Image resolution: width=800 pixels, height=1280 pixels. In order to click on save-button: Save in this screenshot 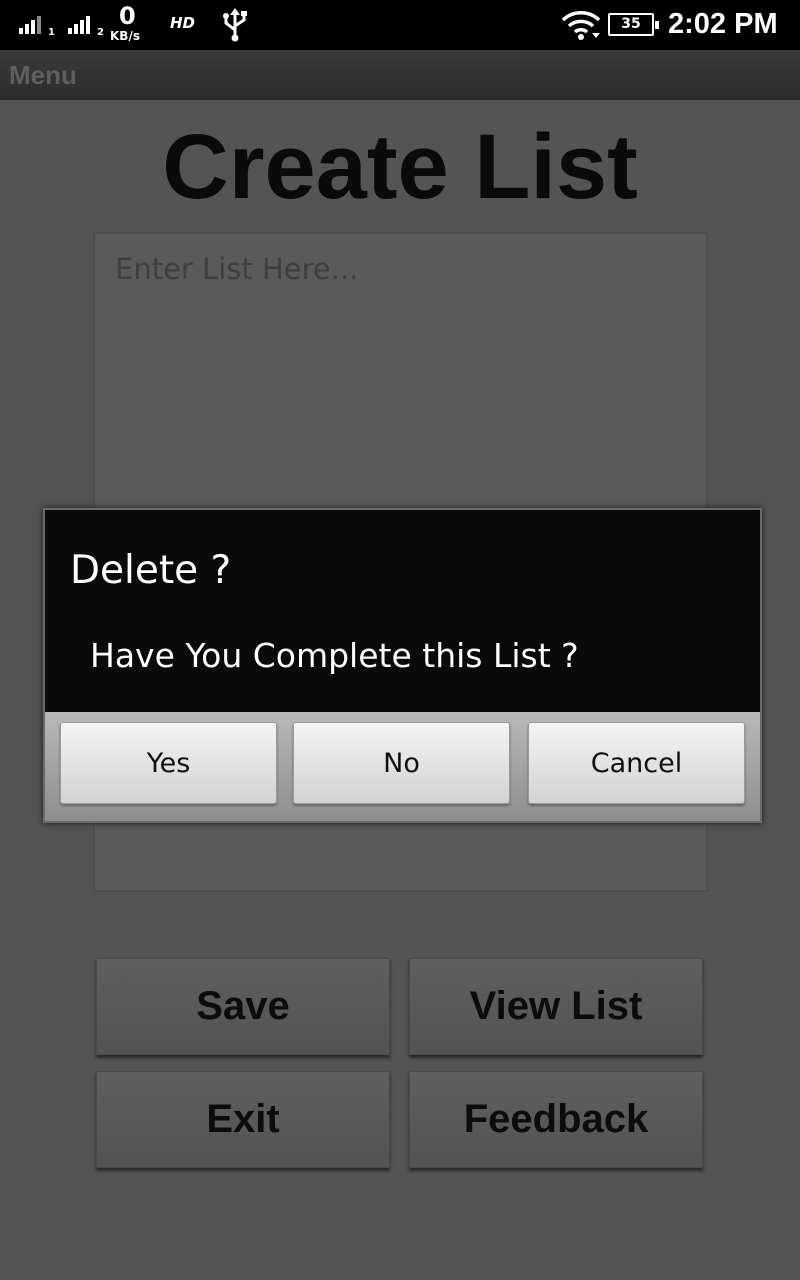, I will do `click(243, 1006)`.